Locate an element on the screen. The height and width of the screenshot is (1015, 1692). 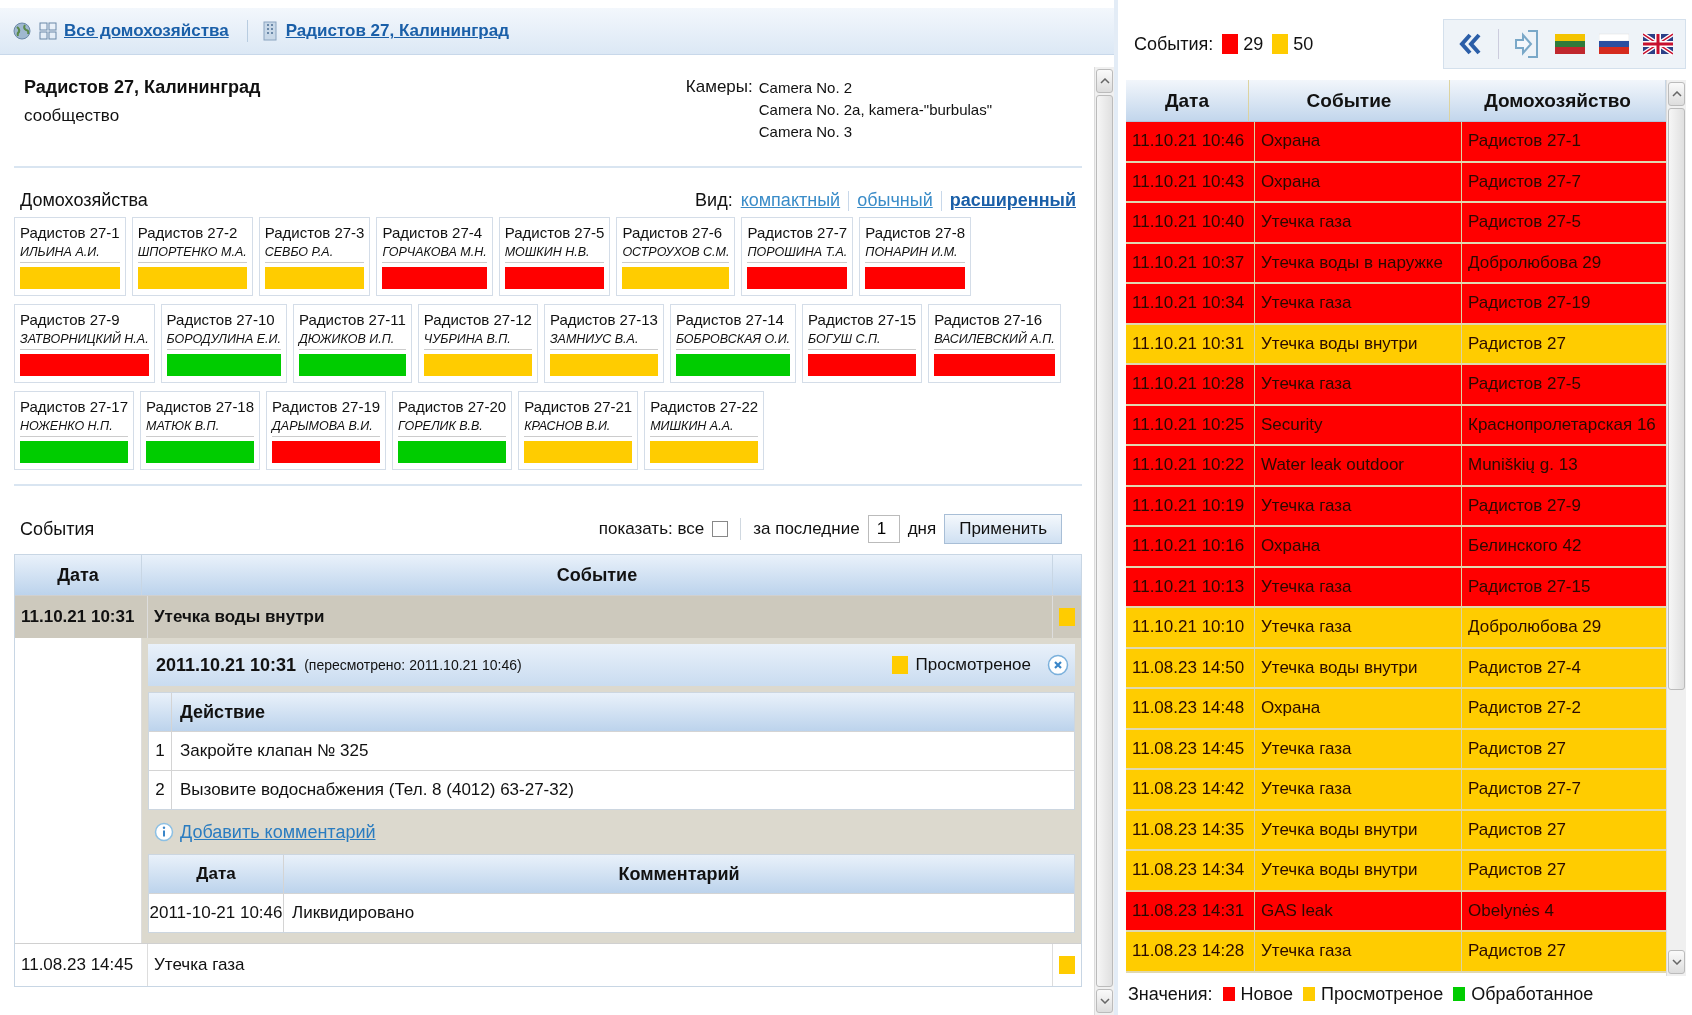
scroll-down-icon is located at coordinates (1676, 962).